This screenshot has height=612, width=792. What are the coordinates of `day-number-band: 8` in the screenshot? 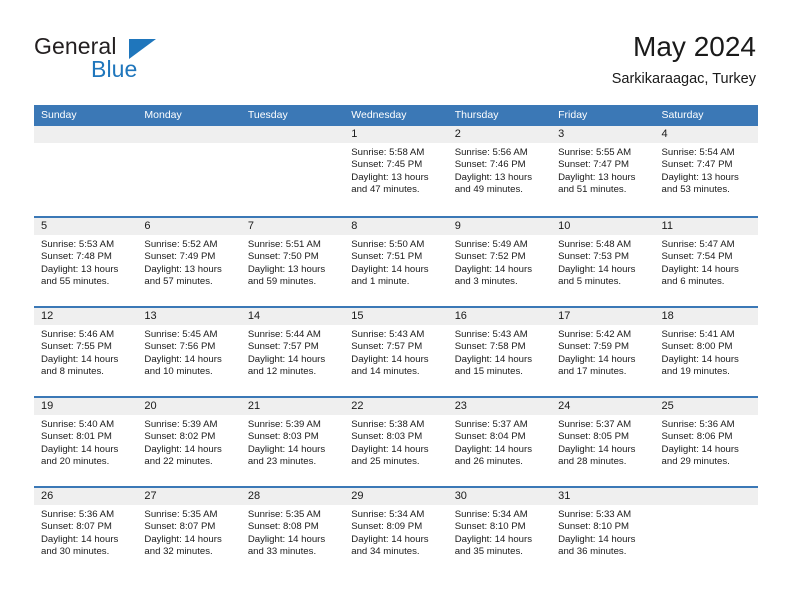 It's located at (396, 226).